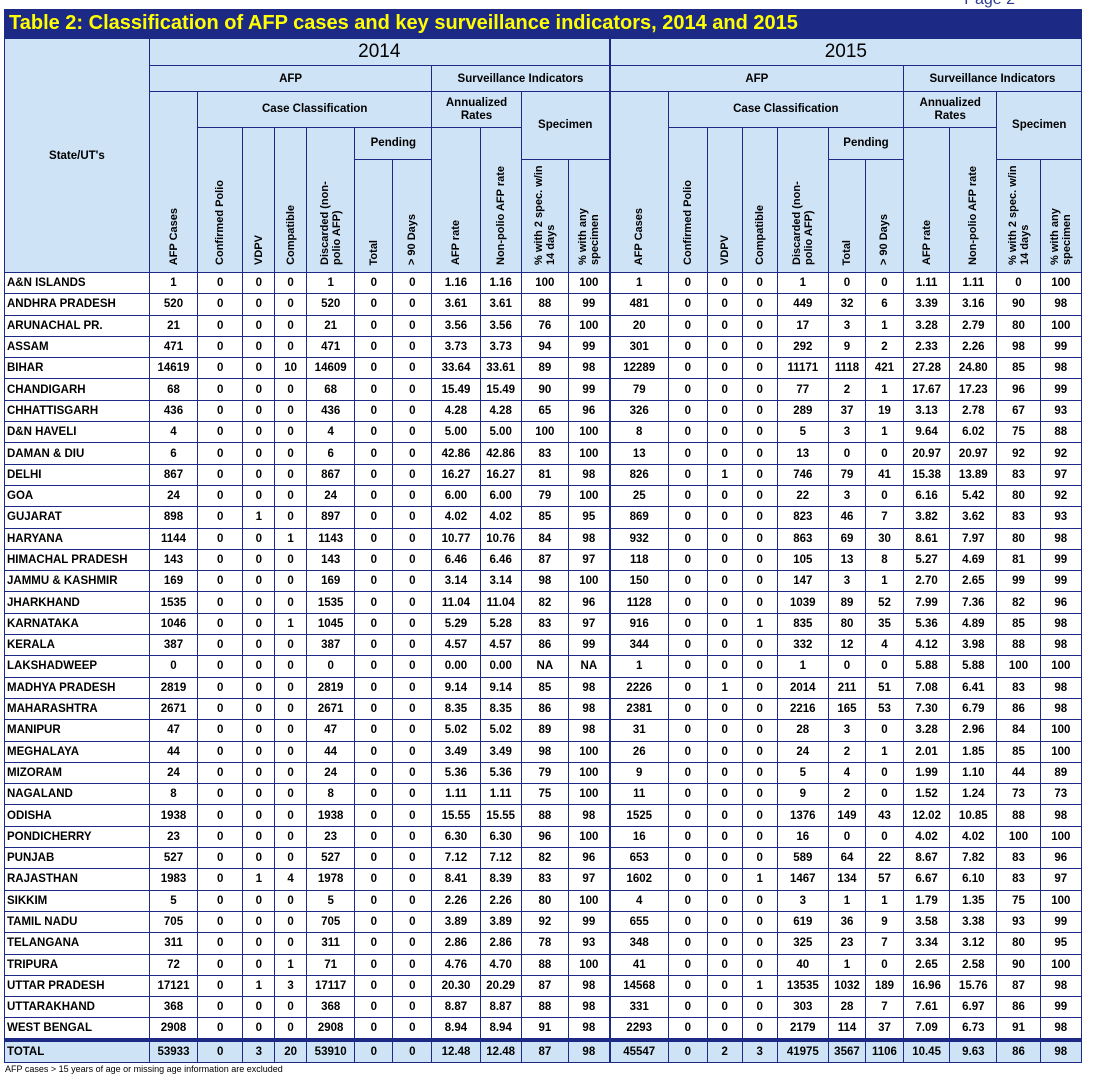  Describe the element at coordinates (926, 432) in the screenshot. I see `table-cell: 9.64` at that location.